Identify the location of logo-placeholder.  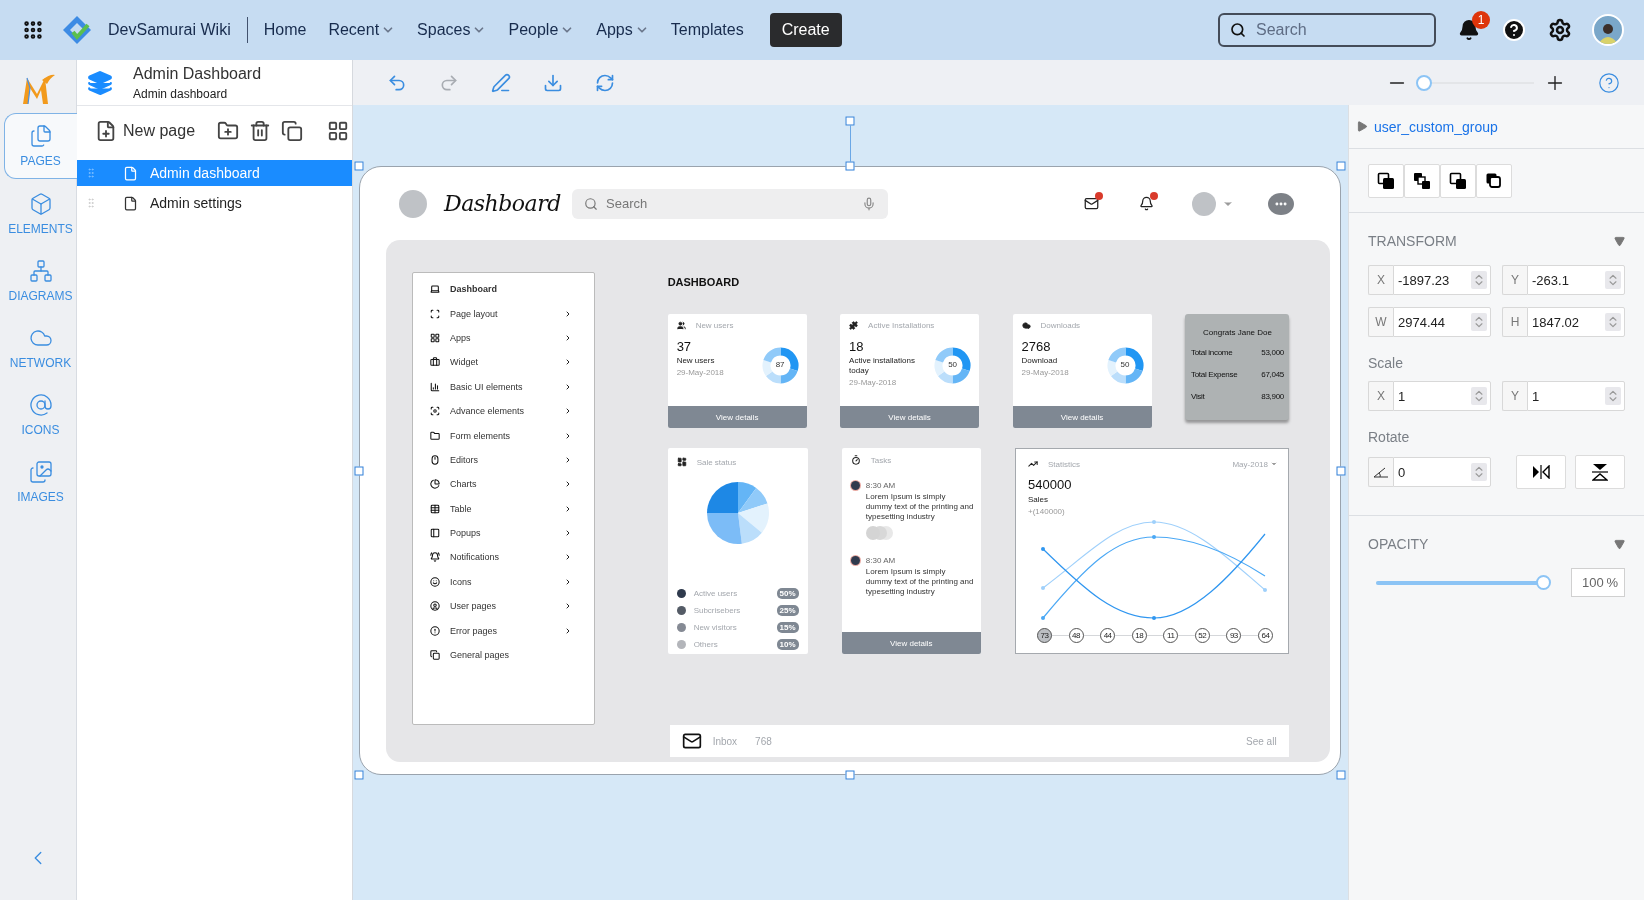
(413, 203).